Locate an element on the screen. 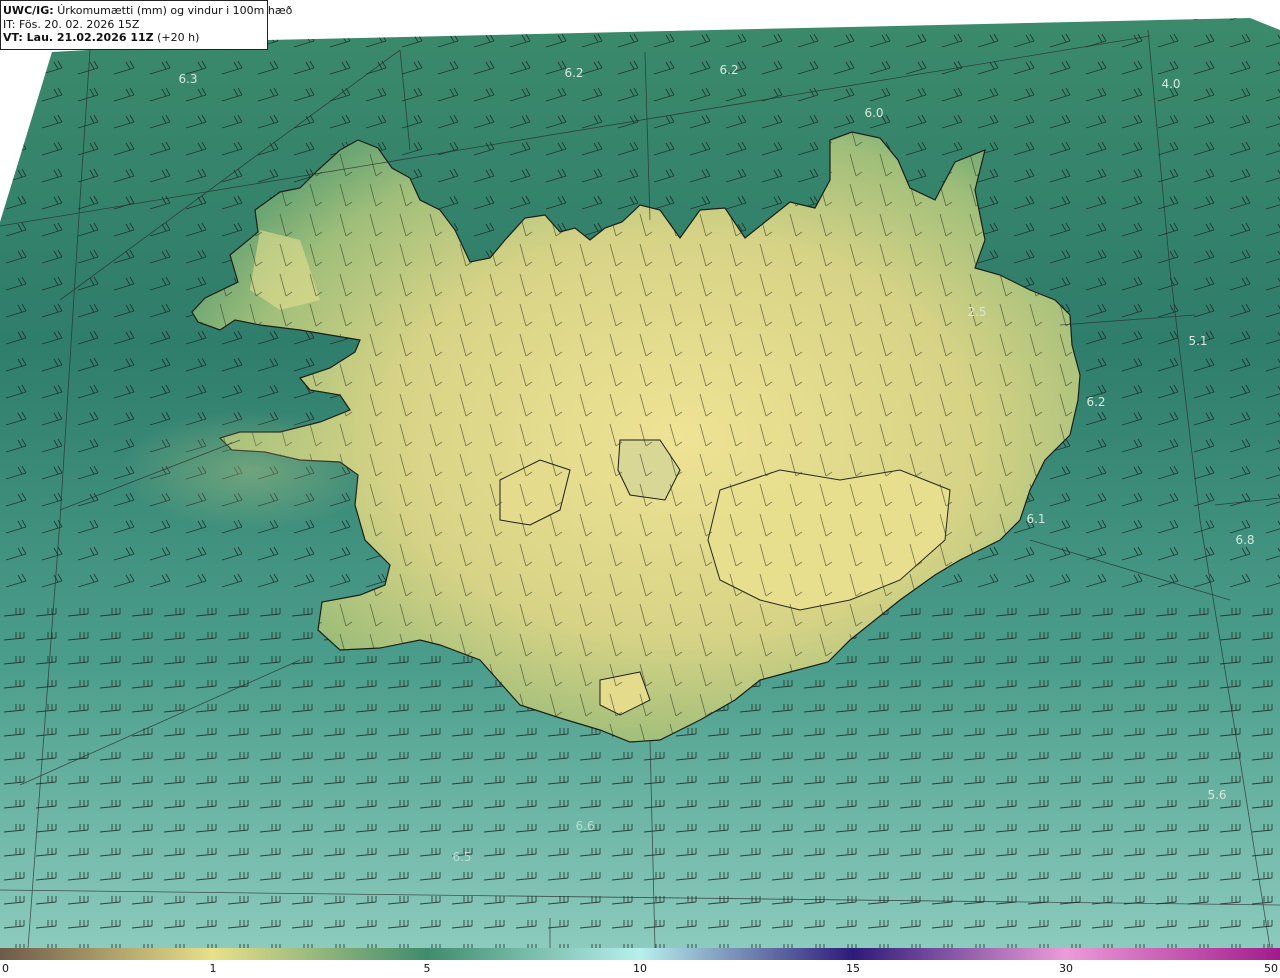  field-value-label: 5.1 is located at coordinates (1198, 341).